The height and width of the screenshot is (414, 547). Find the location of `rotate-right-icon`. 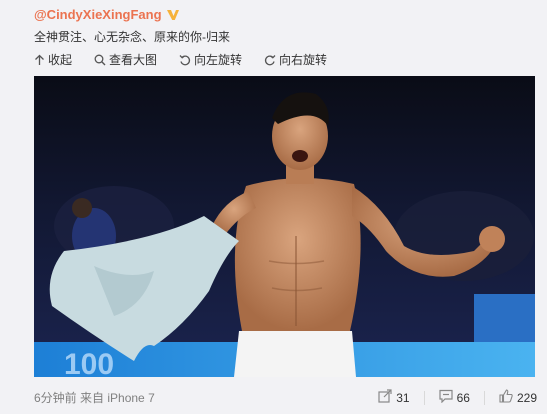

rotate-right-icon is located at coordinates (270, 60).